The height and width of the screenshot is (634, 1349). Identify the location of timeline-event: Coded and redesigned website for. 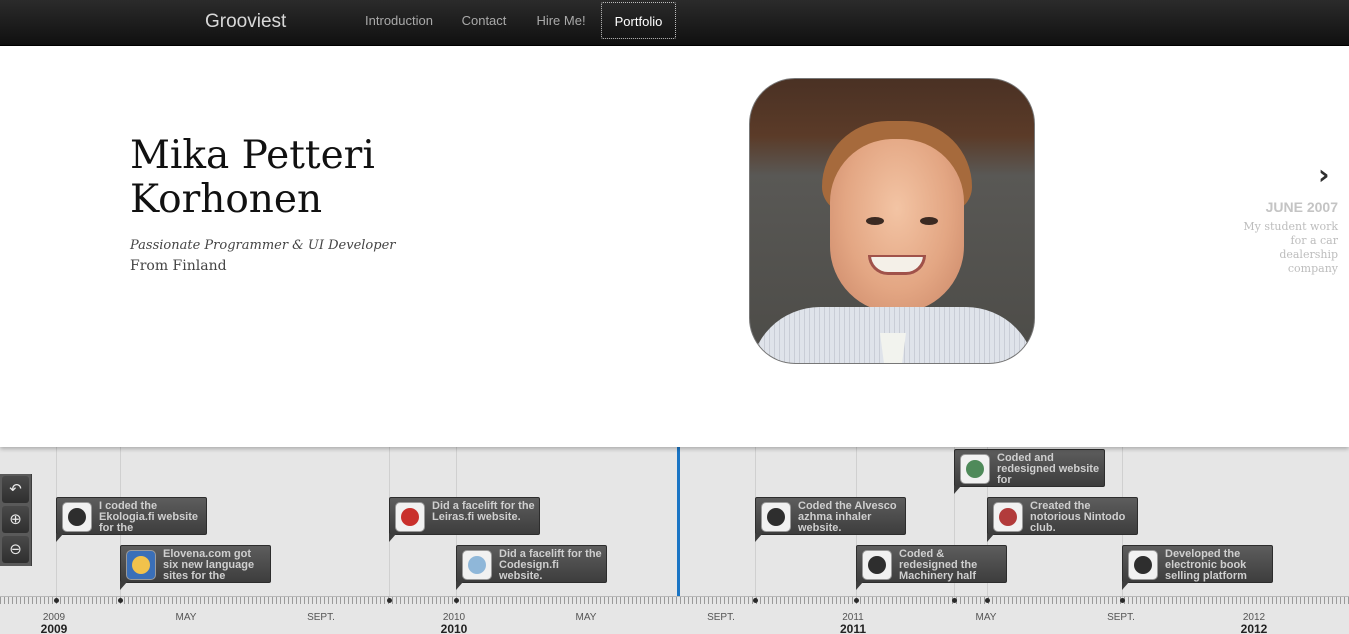
(1029, 471).